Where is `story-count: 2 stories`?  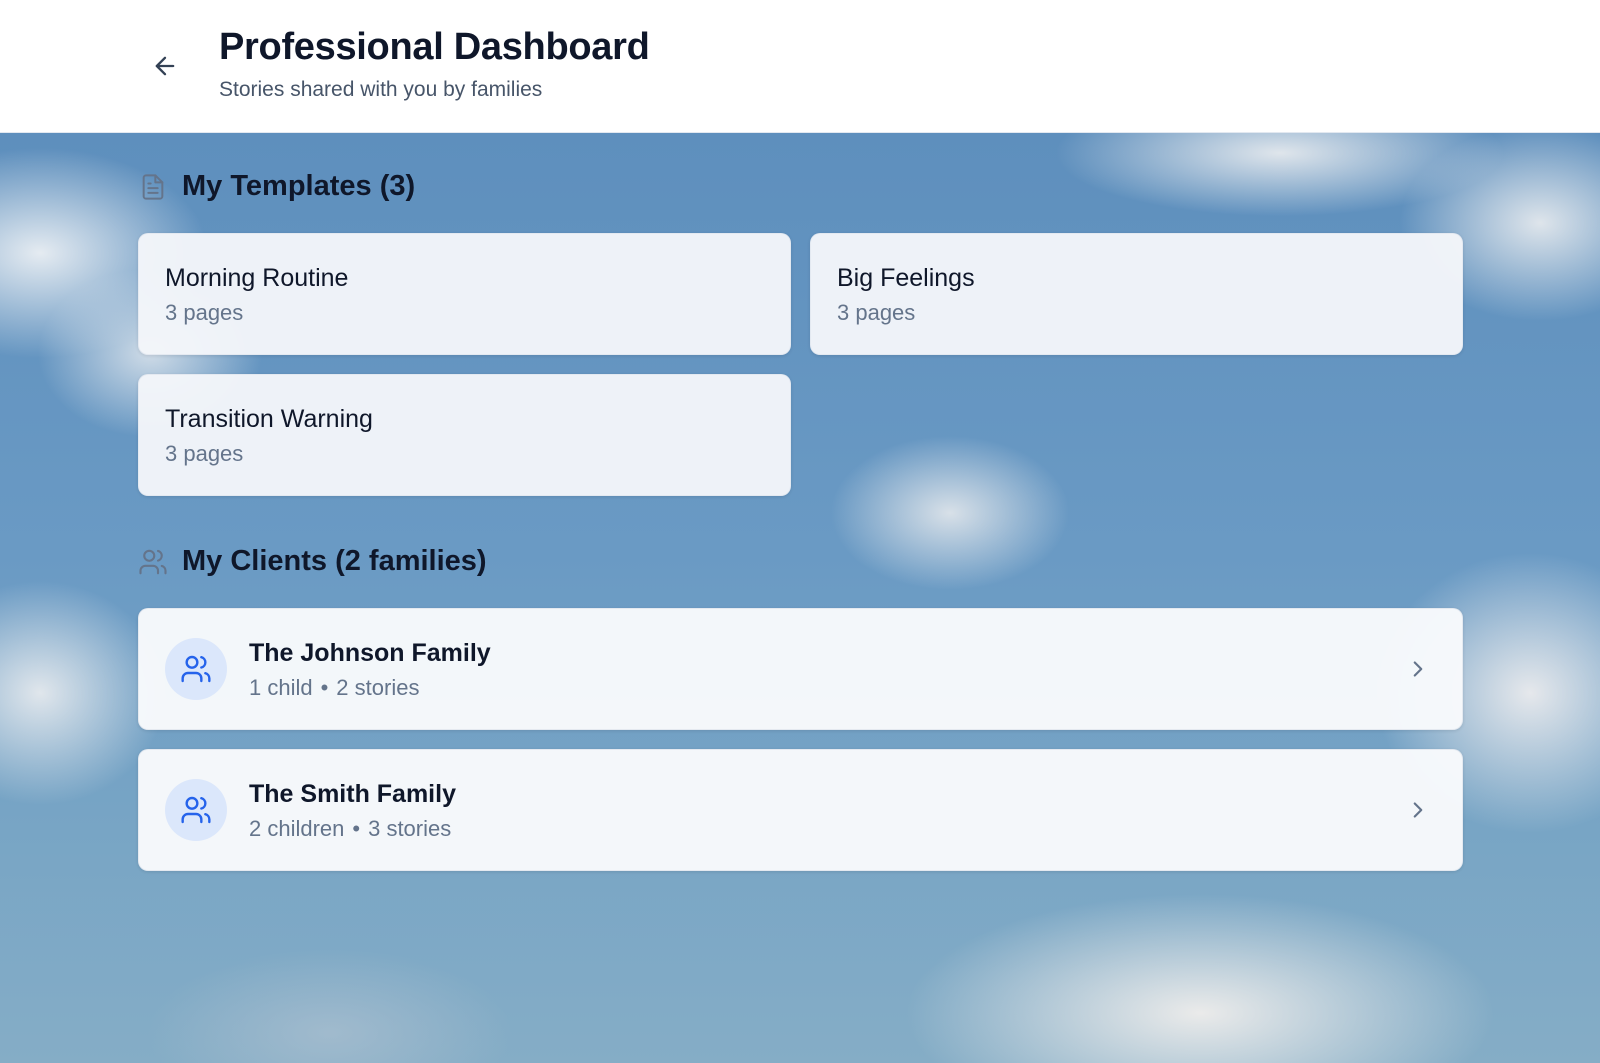 story-count: 2 stories is located at coordinates (378, 687).